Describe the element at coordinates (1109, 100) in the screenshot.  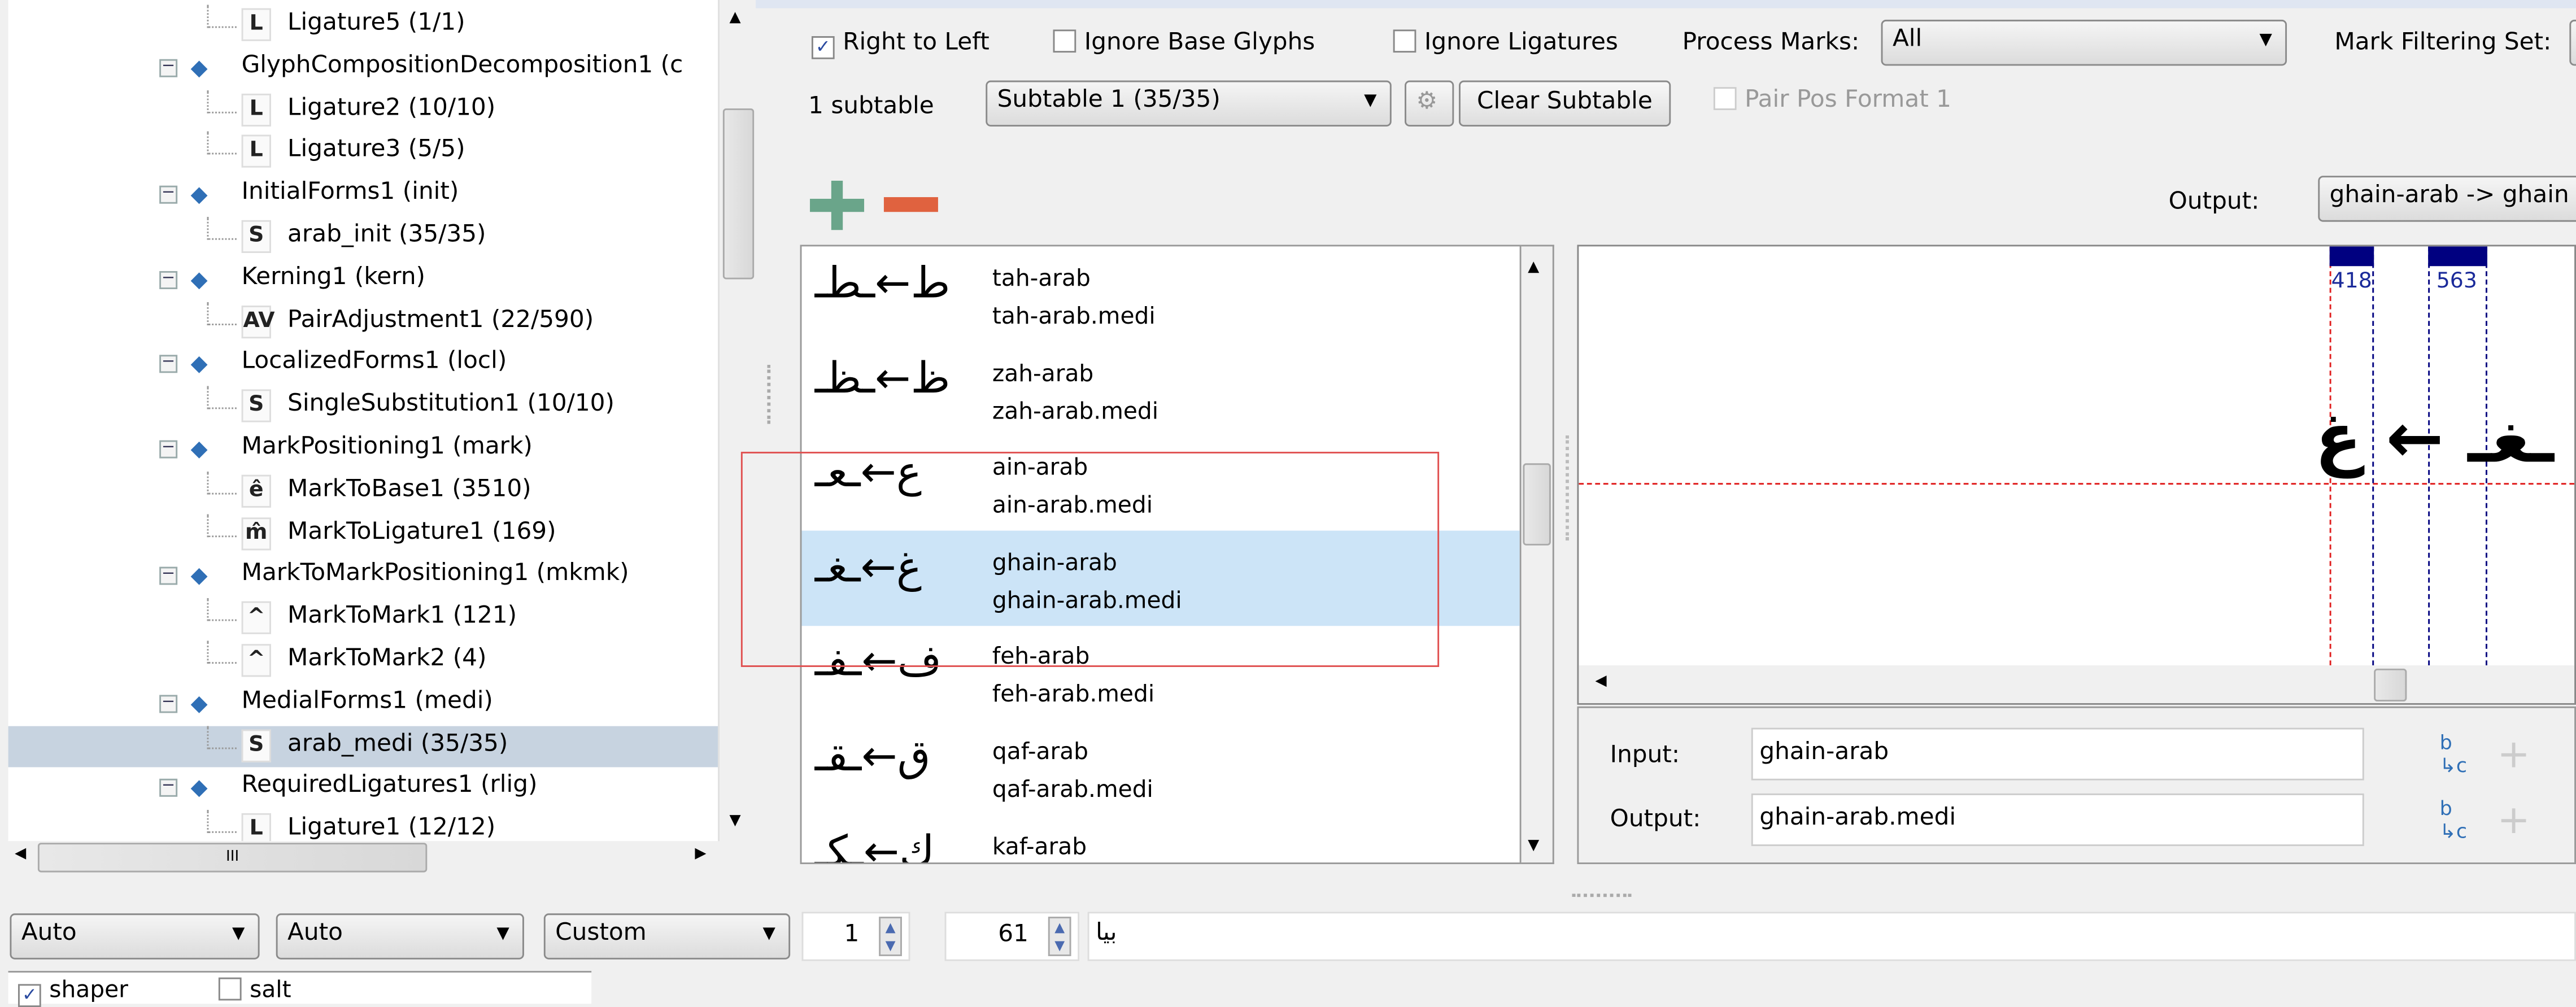
I see `subtable-value: Subtable 1 (35/35)` at that location.